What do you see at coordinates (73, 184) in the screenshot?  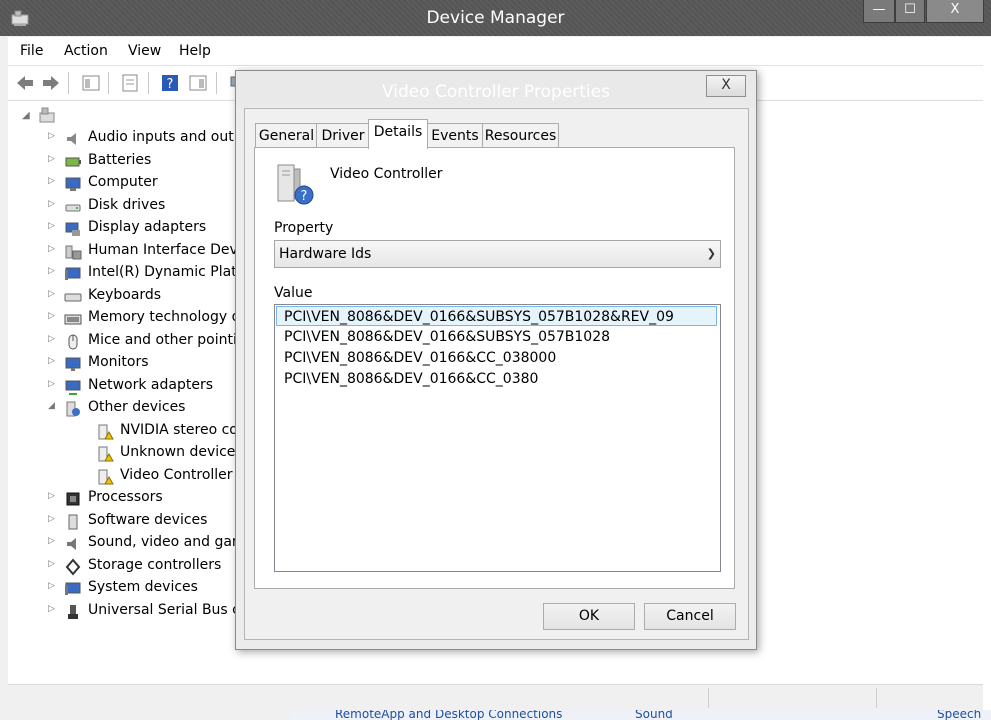 I see `computer-icon` at bounding box center [73, 184].